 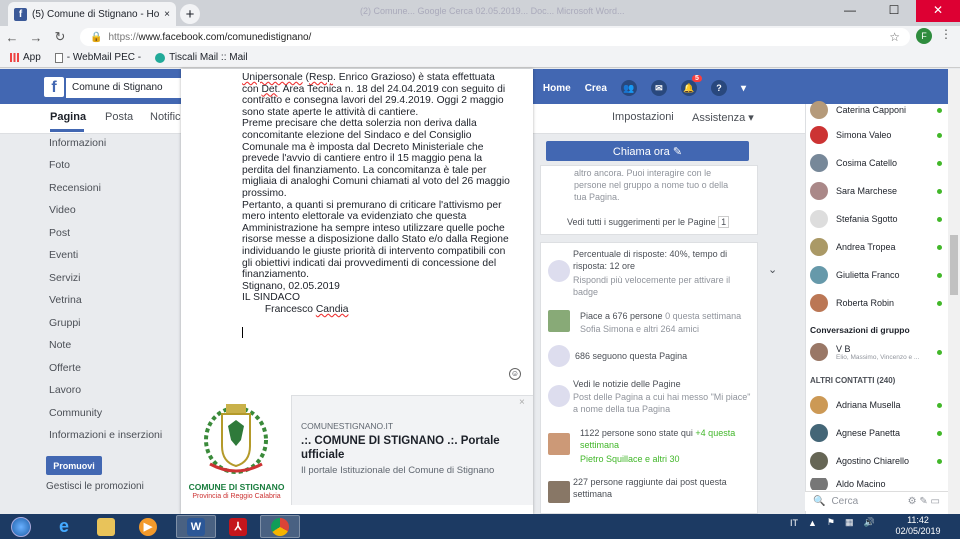 I want to click on browser-tab: f (5) Comune di Stignano - Home ×, so click(x=92, y=14).